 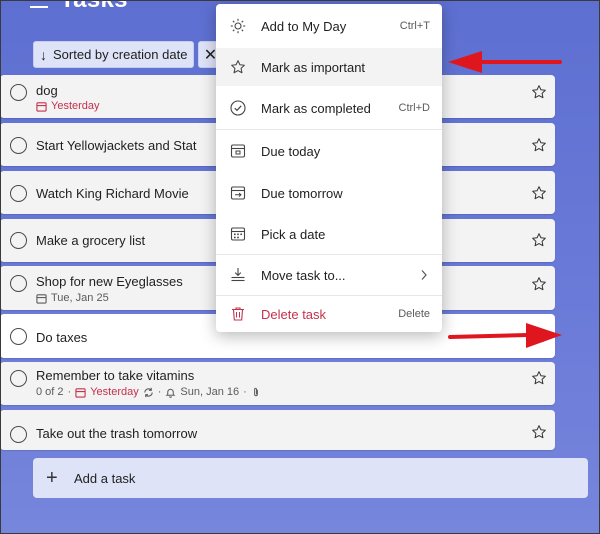 What do you see at coordinates (39, 5) in the screenshot?
I see `hamburger-icon` at bounding box center [39, 5].